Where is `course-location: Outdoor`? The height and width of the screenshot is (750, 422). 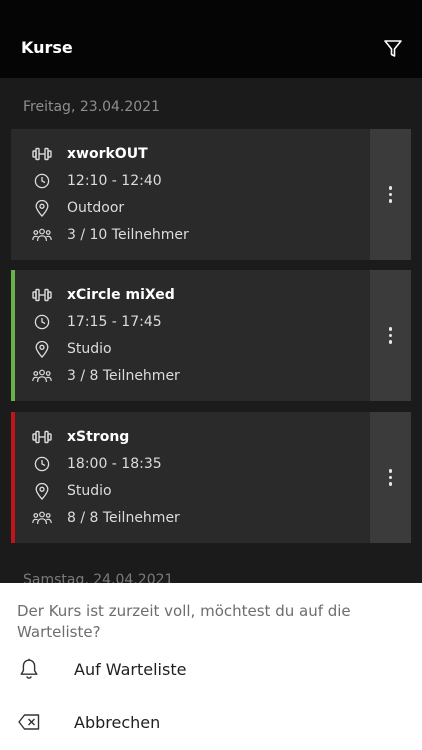
course-location: Outdoor is located at coordinates (96, 208).